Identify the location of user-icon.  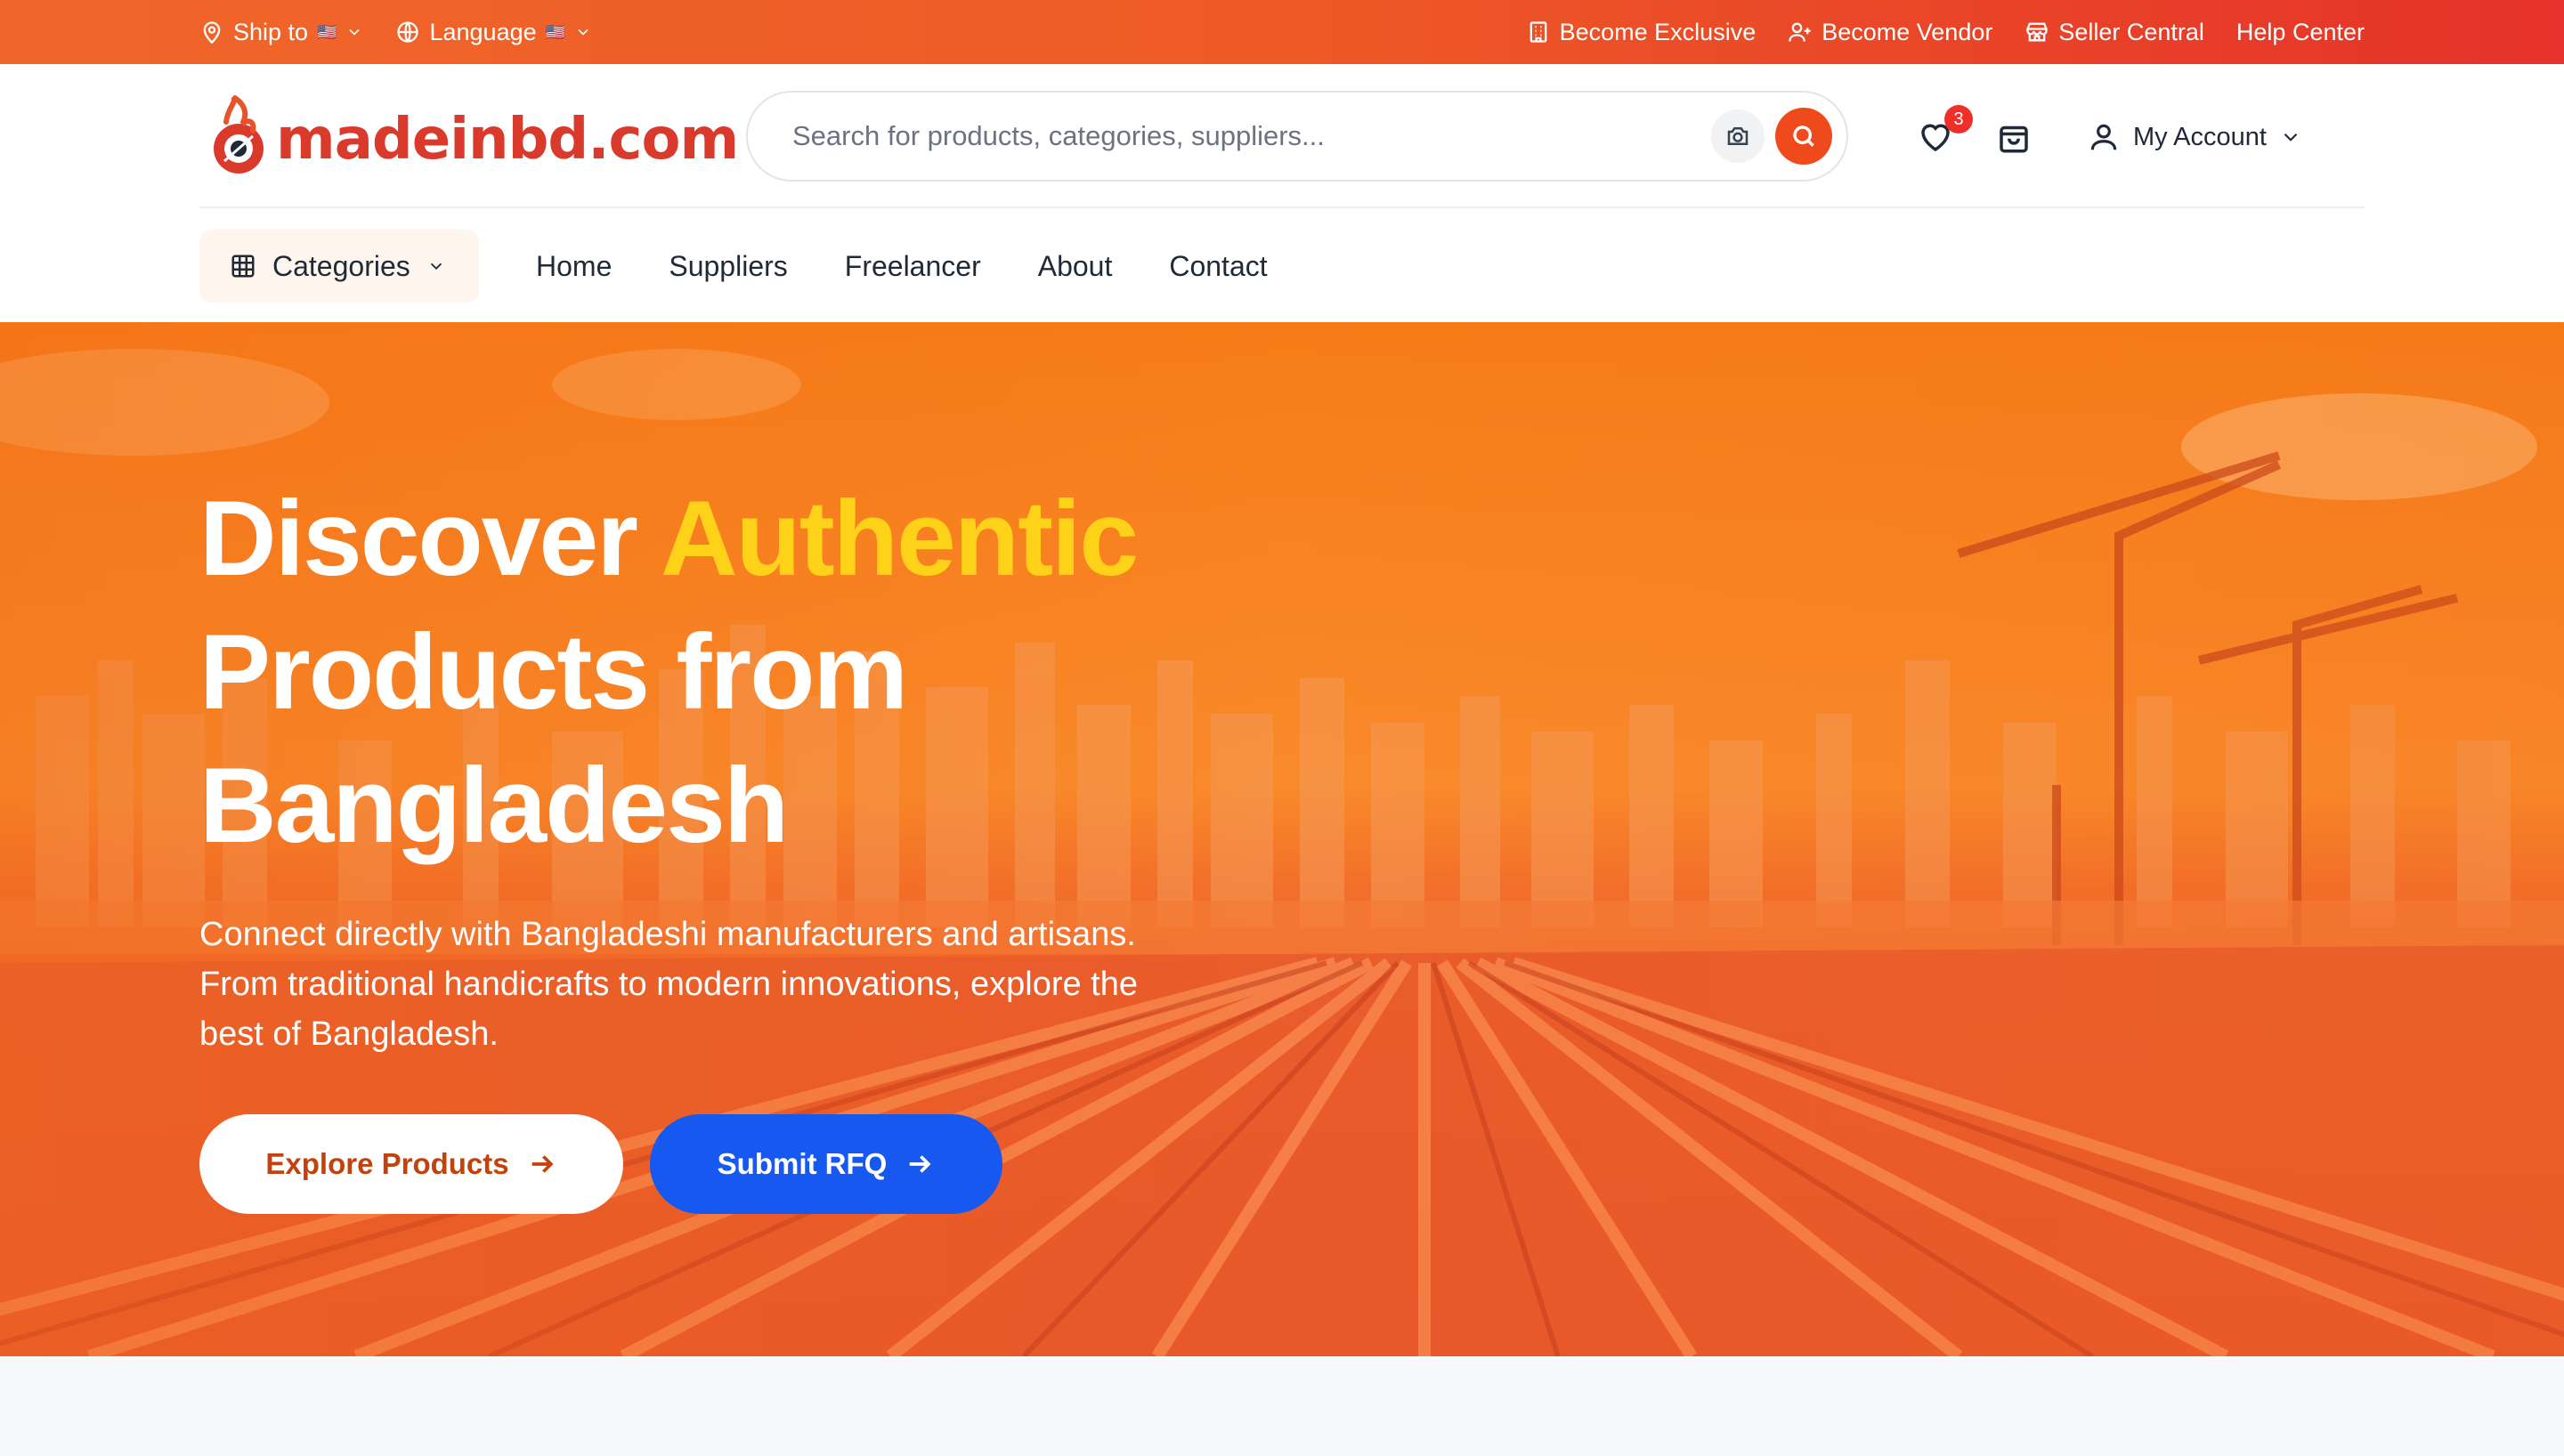
(2103, 137).